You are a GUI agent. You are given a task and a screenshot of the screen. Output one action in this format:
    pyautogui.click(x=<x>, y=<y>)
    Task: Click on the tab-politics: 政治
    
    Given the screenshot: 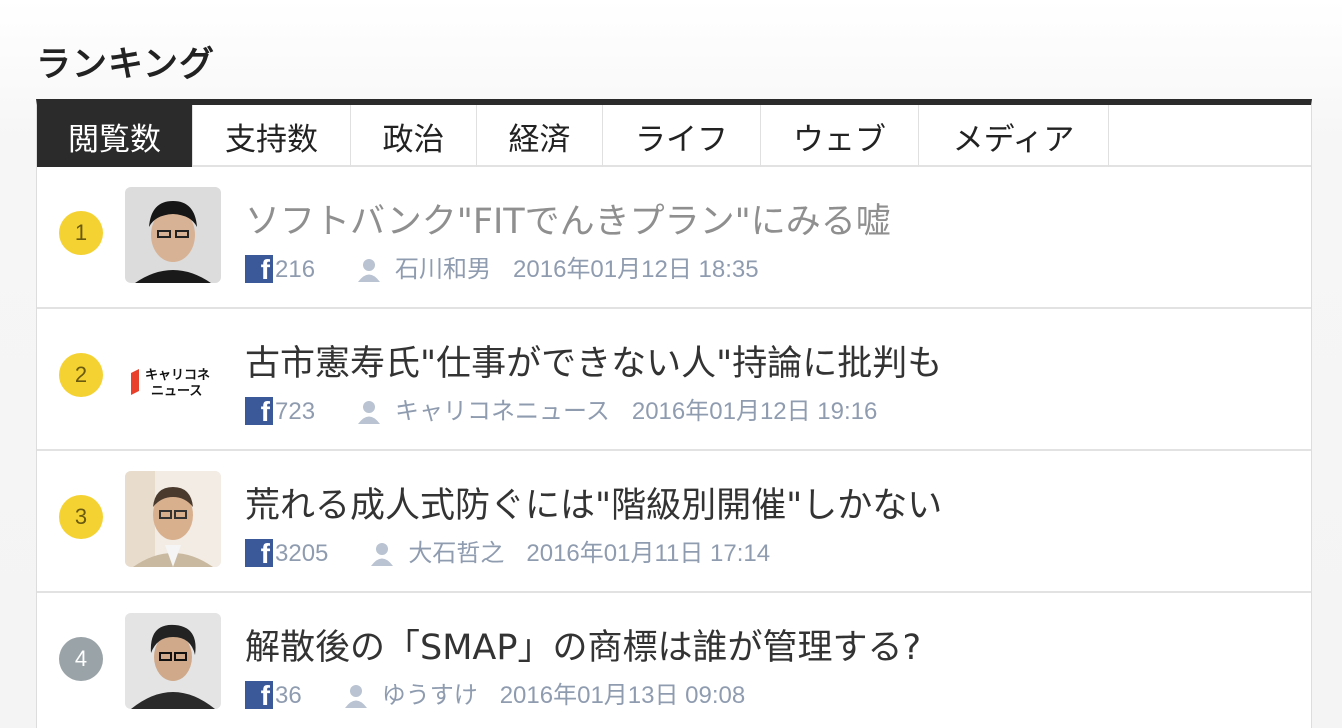 What is the action you would take?
    pyautogui.click(x=414, y=136)
    